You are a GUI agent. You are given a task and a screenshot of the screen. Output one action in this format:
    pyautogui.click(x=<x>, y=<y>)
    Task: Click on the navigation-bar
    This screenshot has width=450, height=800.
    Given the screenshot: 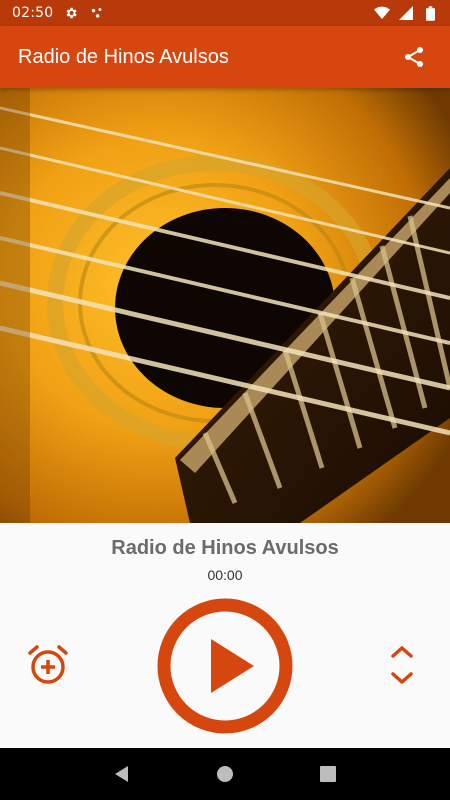 What is the action you would take?
    pyautogui.click(x=225, y=774)
    